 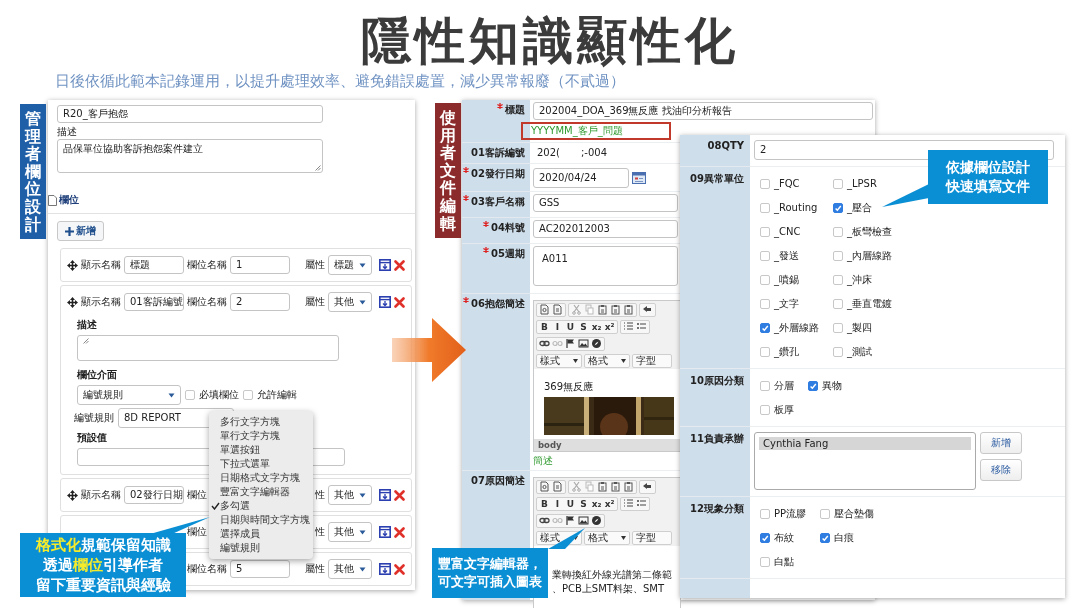 What do you see at coordinates (1001, 443) in the screenshot?
I see `member-button: 新增` at bounding box center [1001, 443].